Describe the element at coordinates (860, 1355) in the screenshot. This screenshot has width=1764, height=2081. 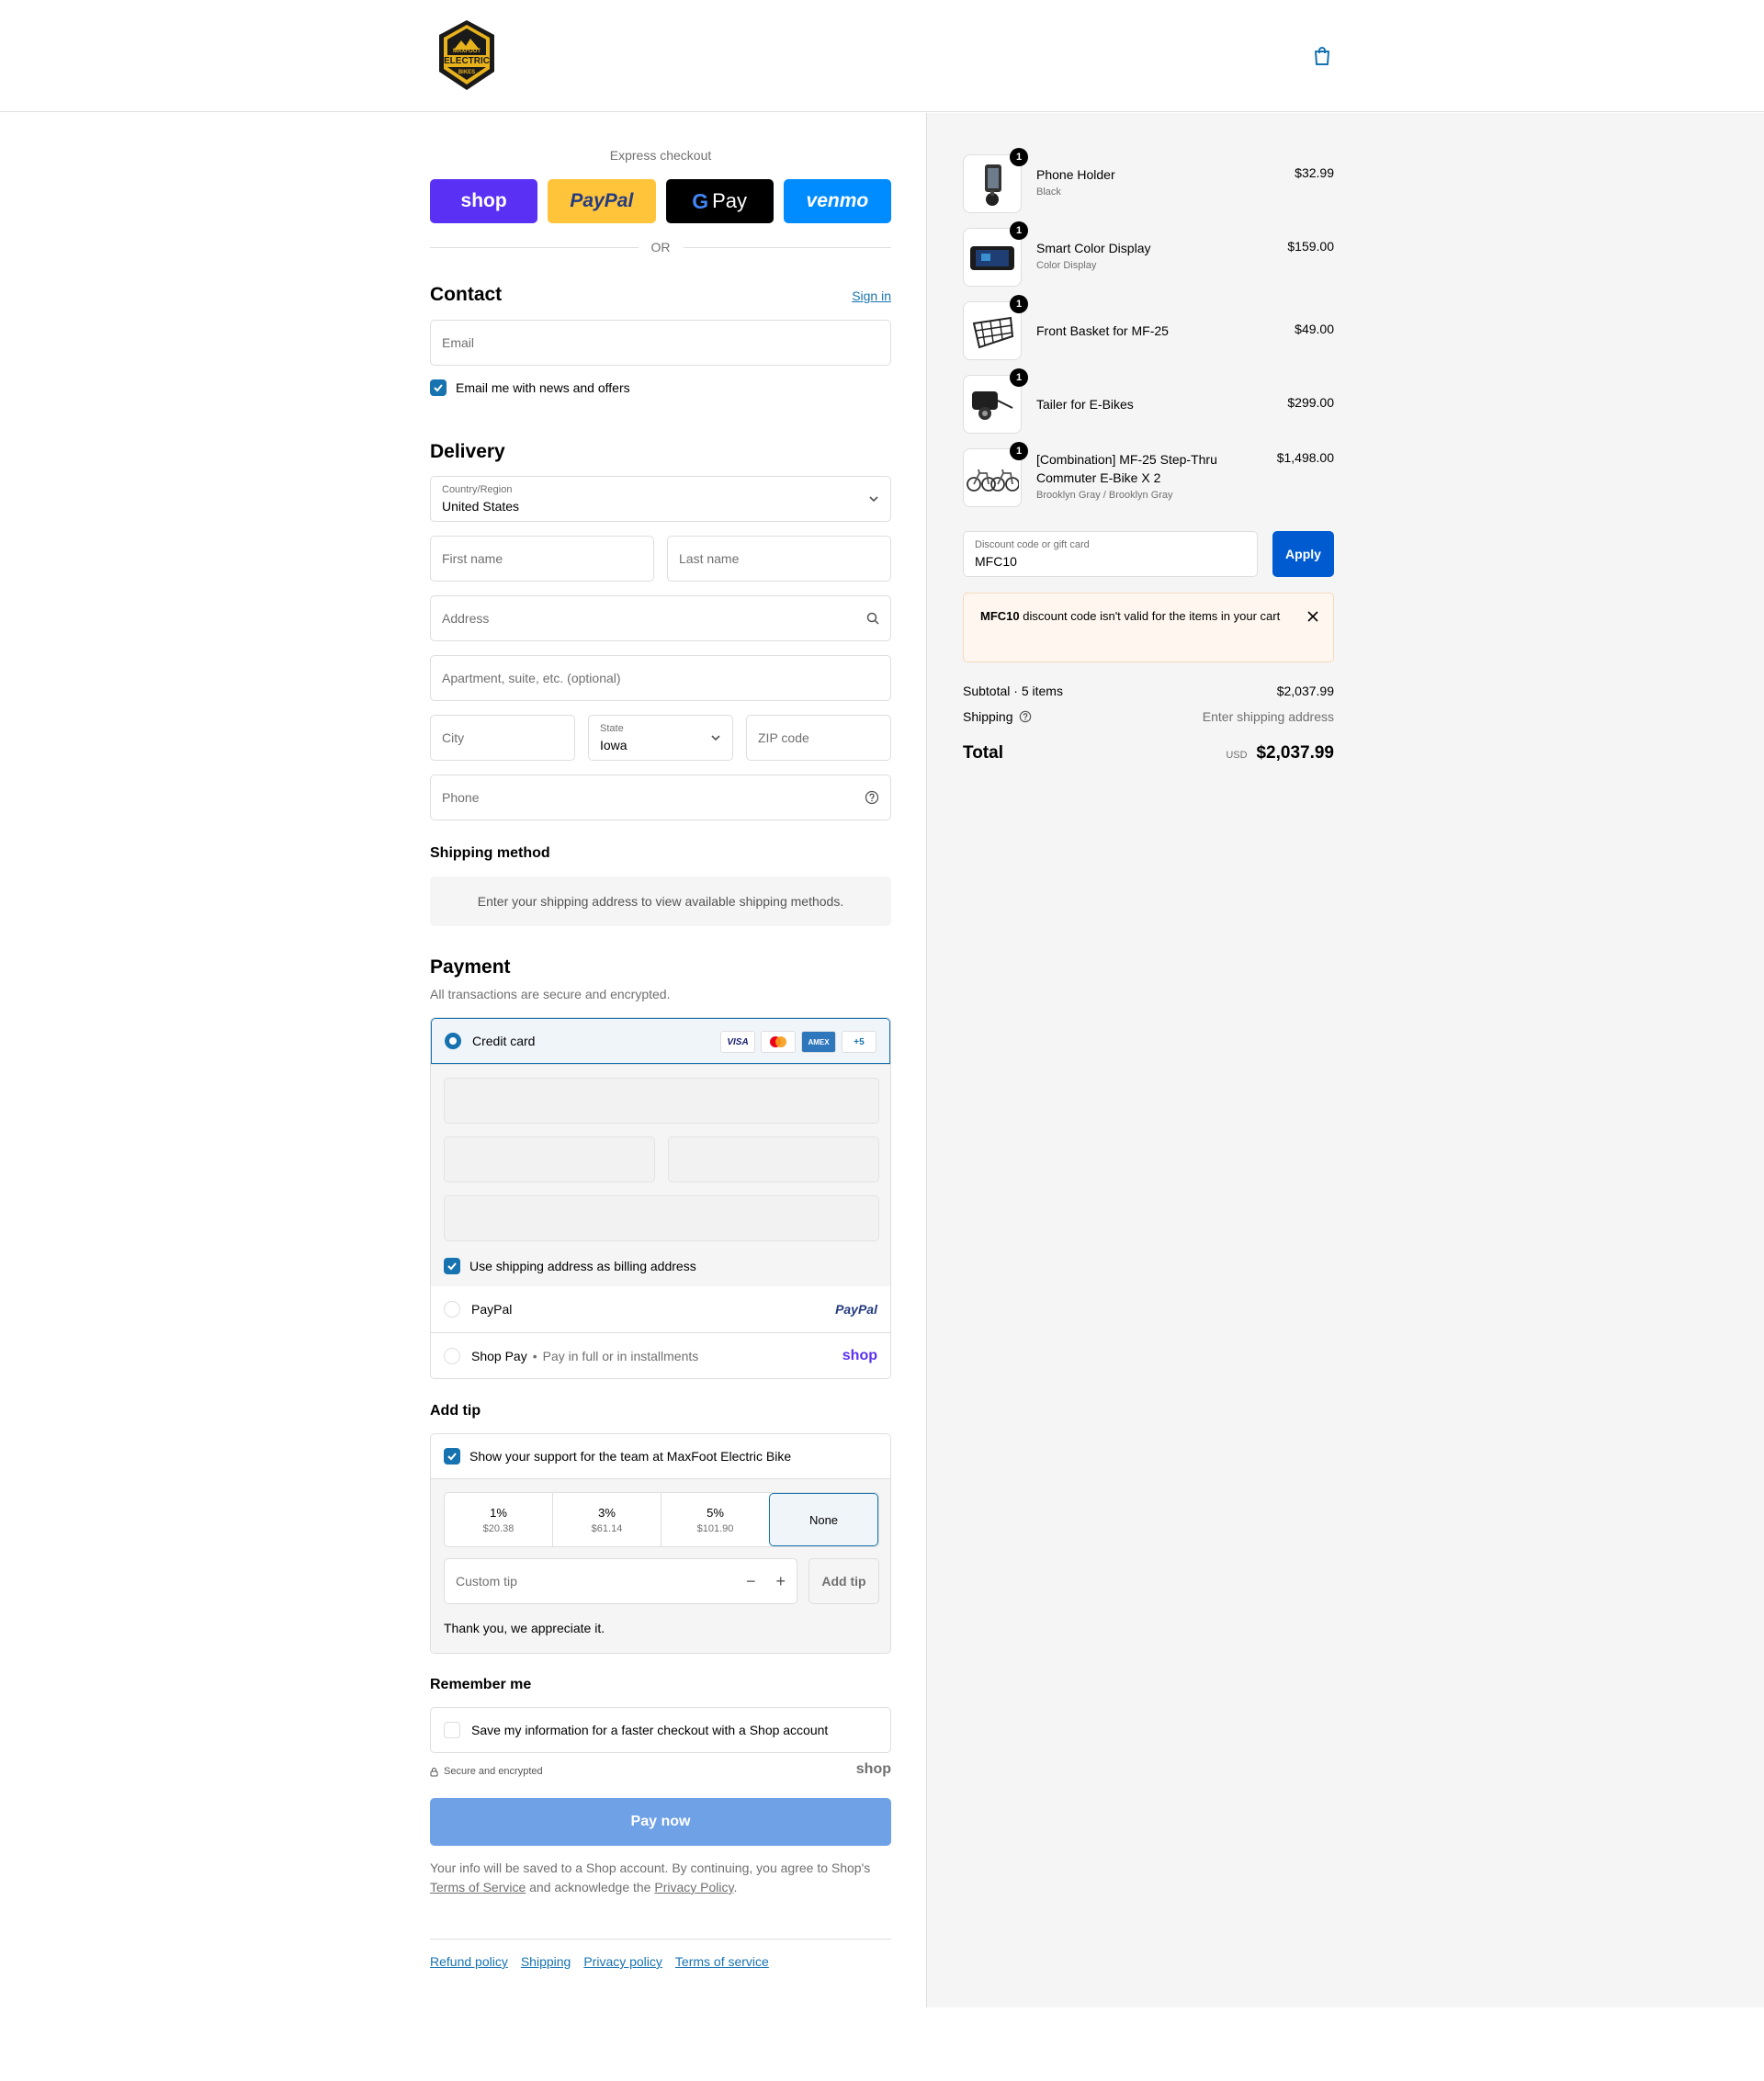
I see `shop-pay-logo-icon: shop` at that location.